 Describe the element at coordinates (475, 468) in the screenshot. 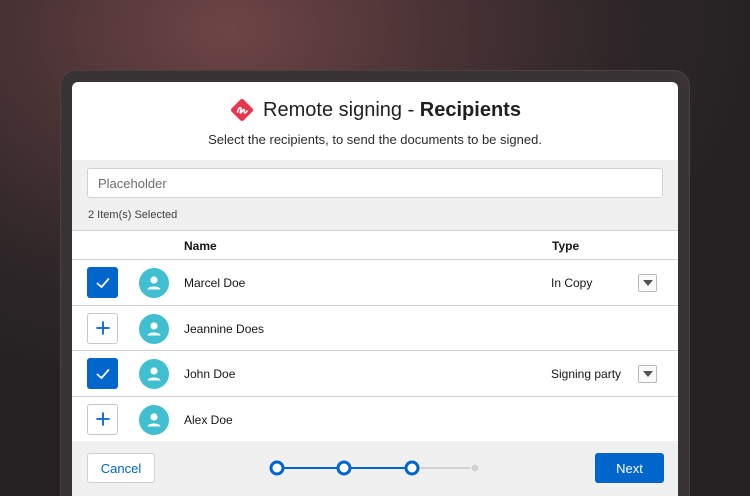

I see `step-4-pending` at that location.